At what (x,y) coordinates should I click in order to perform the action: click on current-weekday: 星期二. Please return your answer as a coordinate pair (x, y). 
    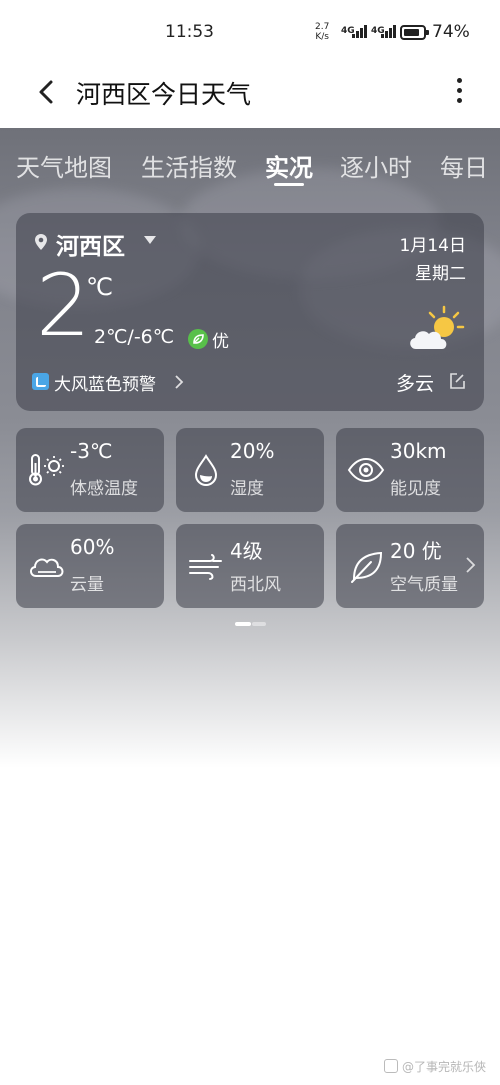
    Looking at the image, I should click on (440, 274).